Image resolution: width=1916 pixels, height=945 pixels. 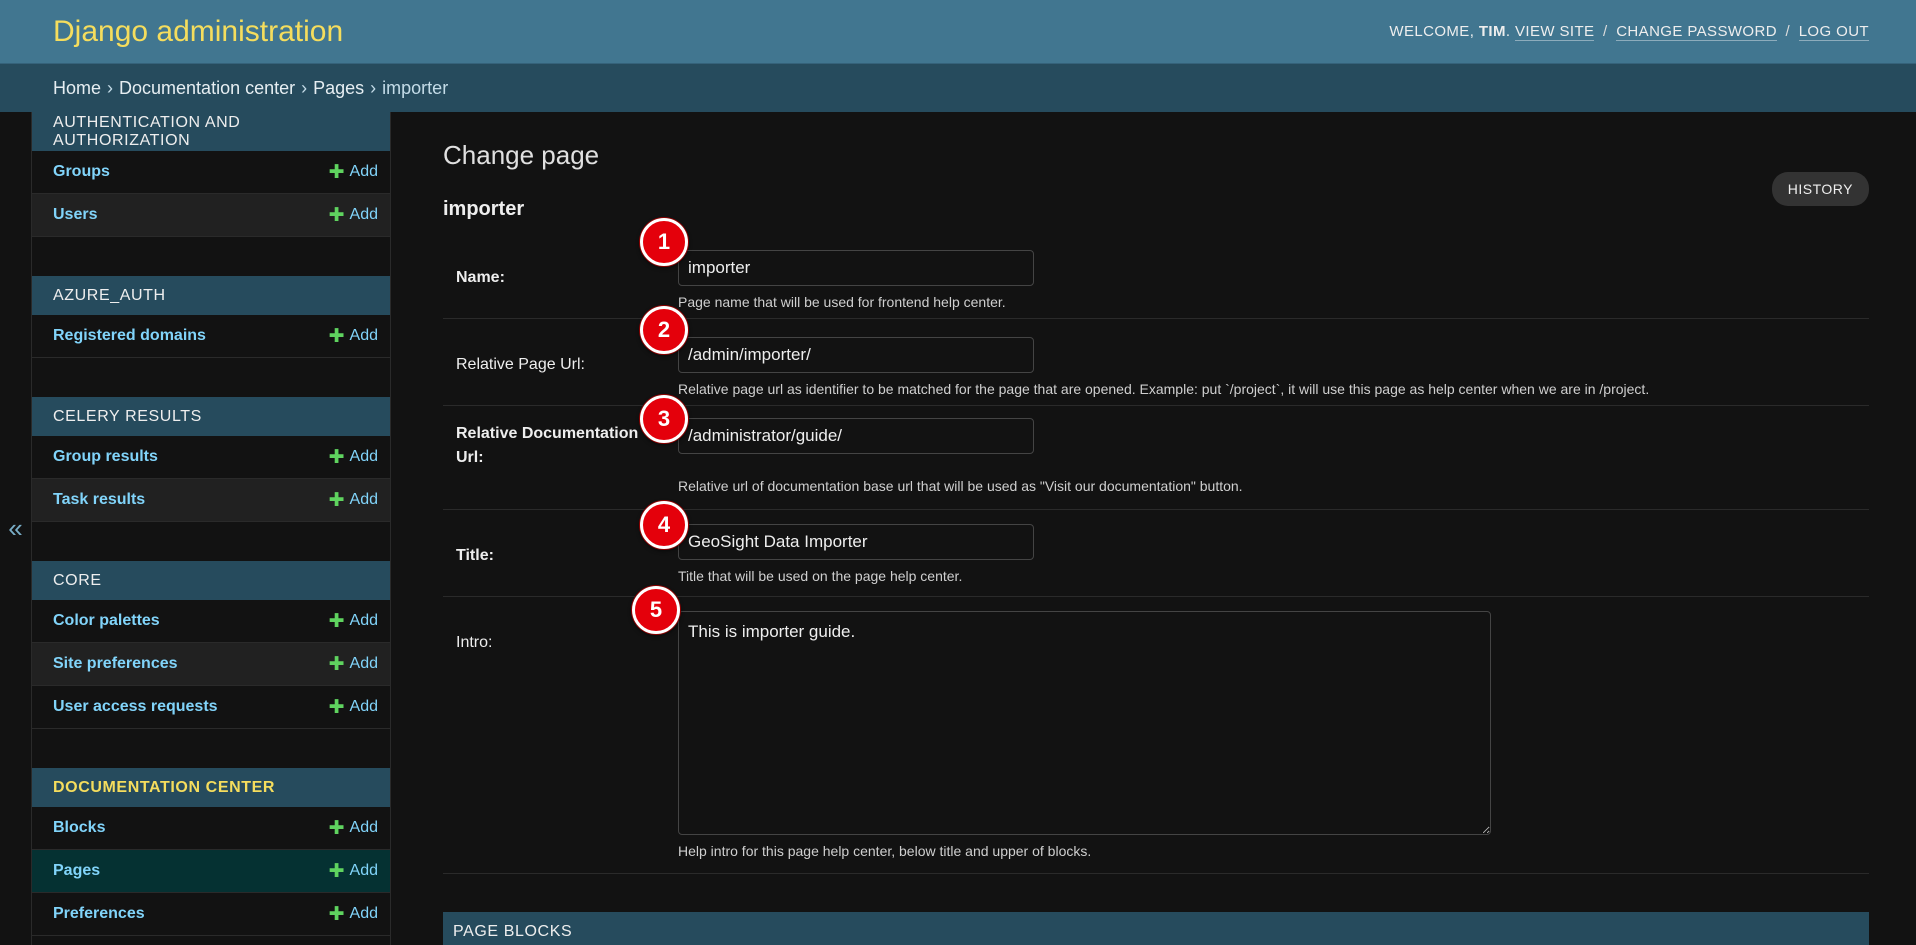 What do you see at coordinates (211, 215) in the screenshot?
I see `sidebar-item-users: Users ✚ Add` at bounding box center [211, 215].